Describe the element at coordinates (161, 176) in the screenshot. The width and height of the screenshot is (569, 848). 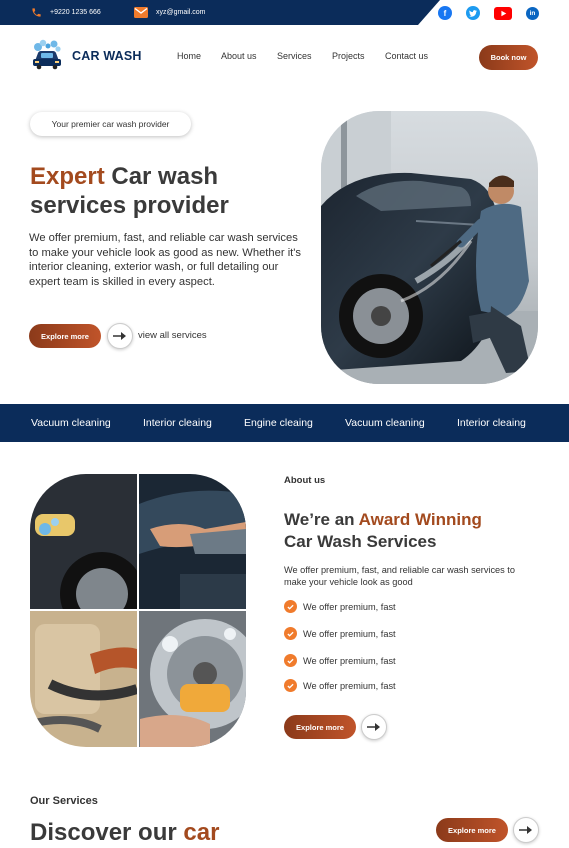
I see `hero-title-rest: Car wash` at that location.